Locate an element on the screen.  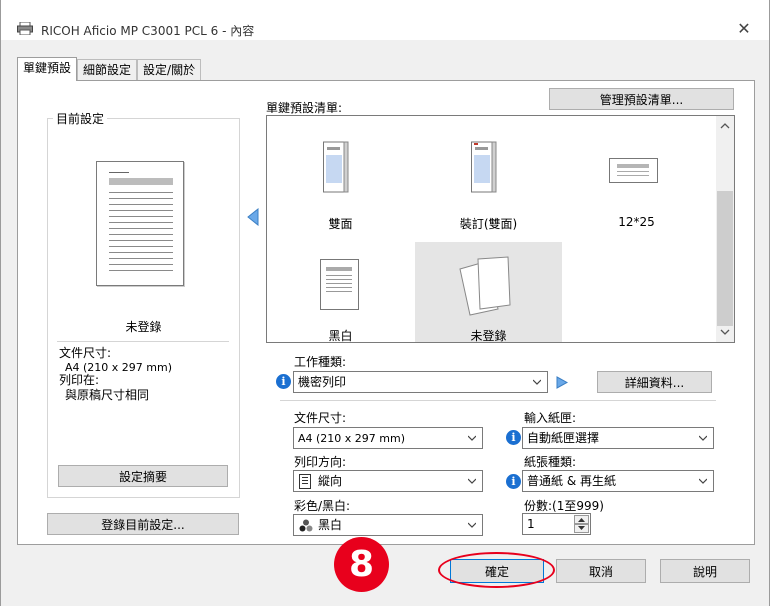
highlight-ellipse is located at coordinates (496, 570).